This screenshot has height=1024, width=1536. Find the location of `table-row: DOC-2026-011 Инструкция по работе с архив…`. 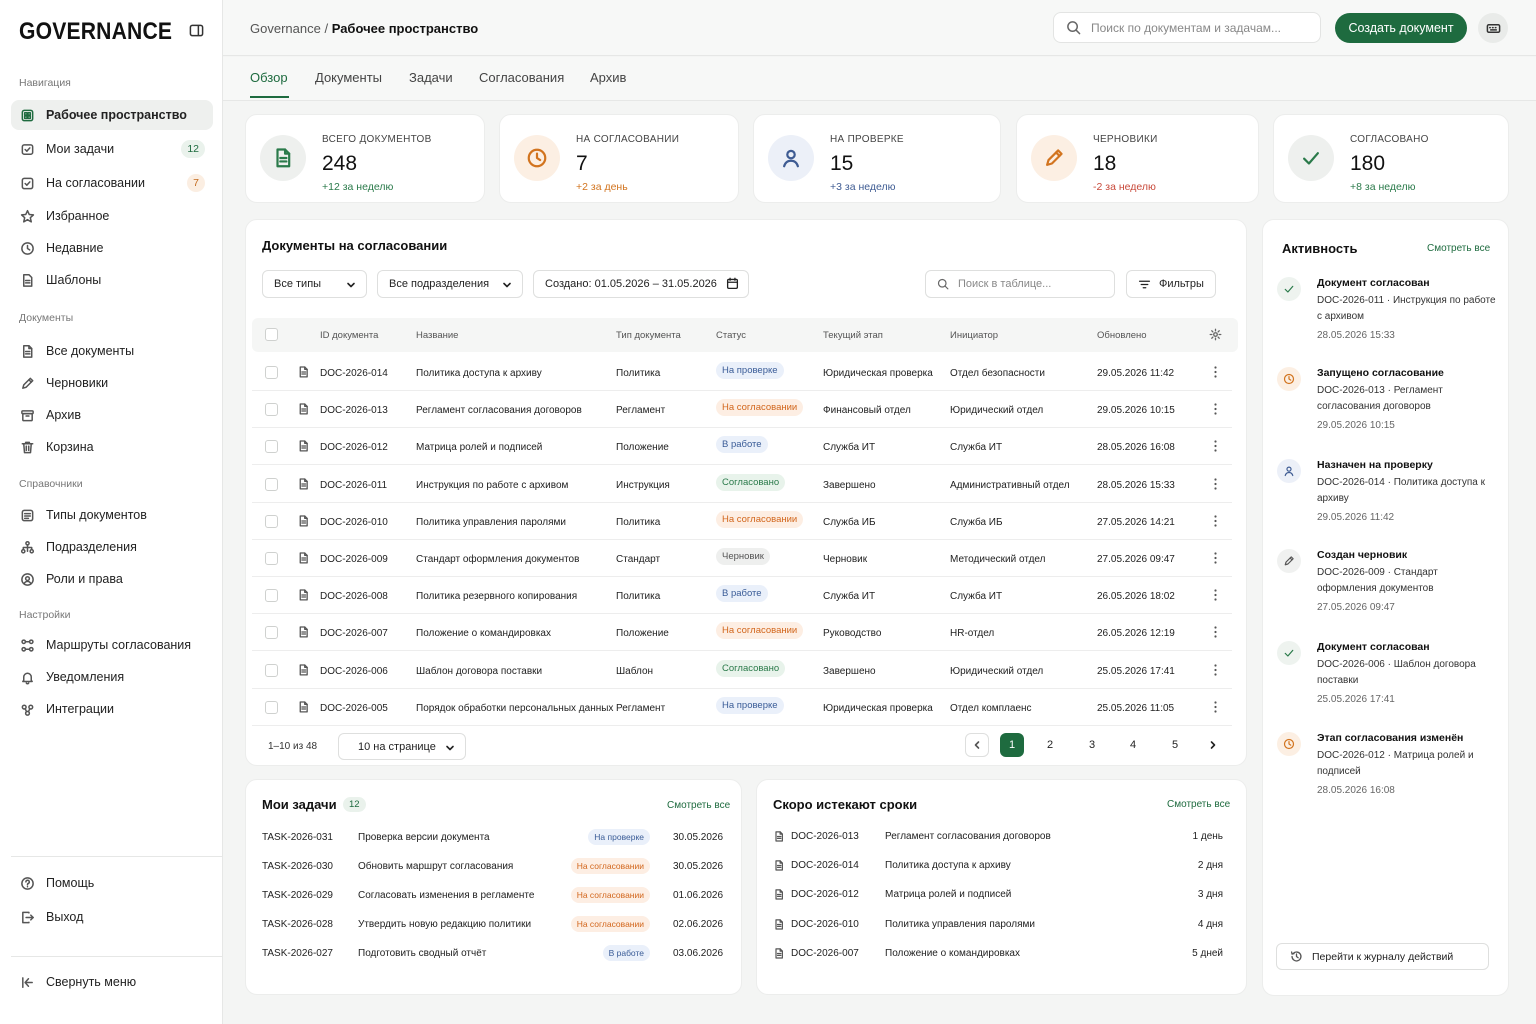

table-row: DOC-2026-011 Инструкция по работе с архив… is located at coordinates (742, 484).